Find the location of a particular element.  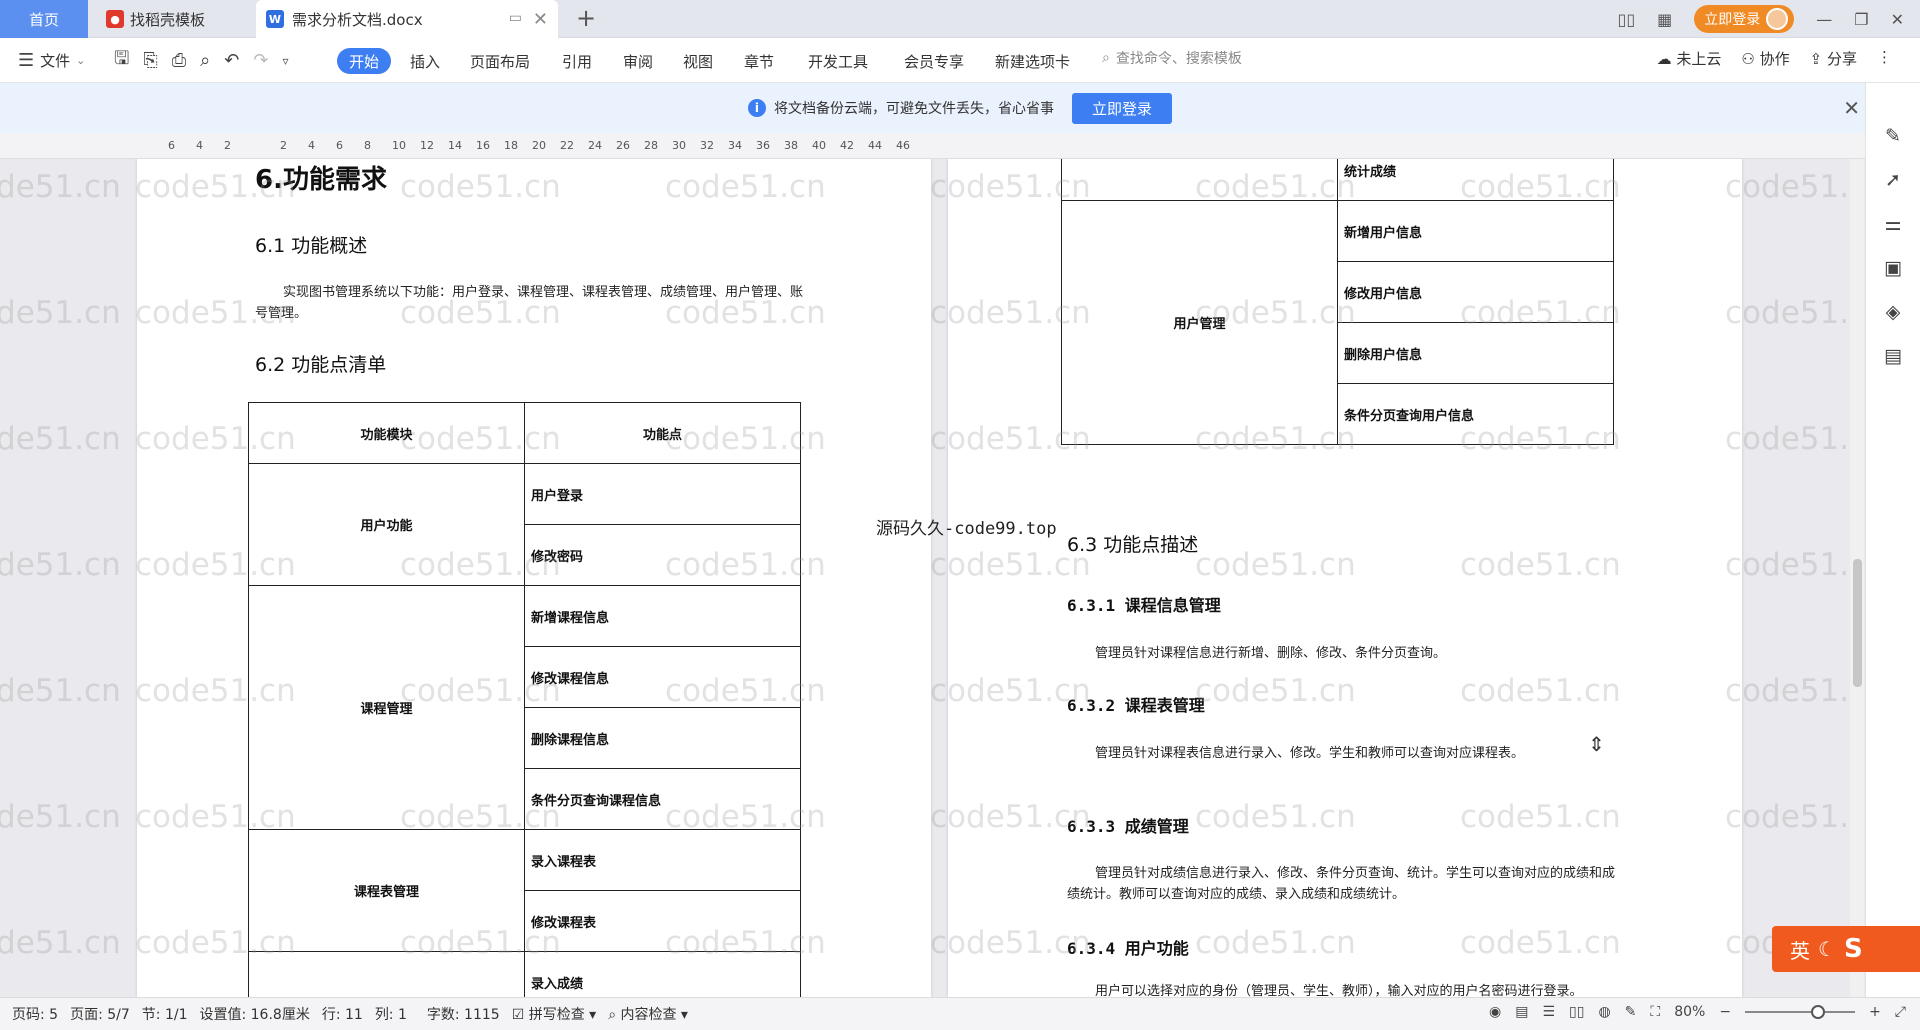

file-menu: ☰ 文件 ⌄ is located at coordinates (51, 60).